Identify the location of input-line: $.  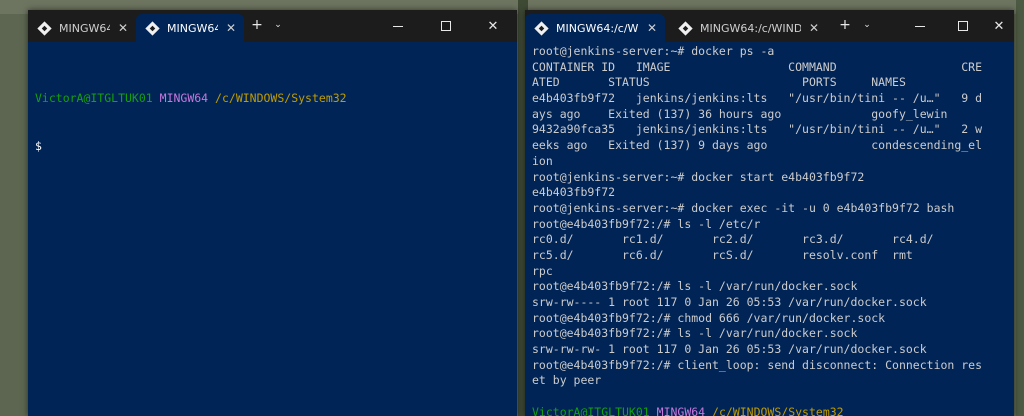
(274, 147).